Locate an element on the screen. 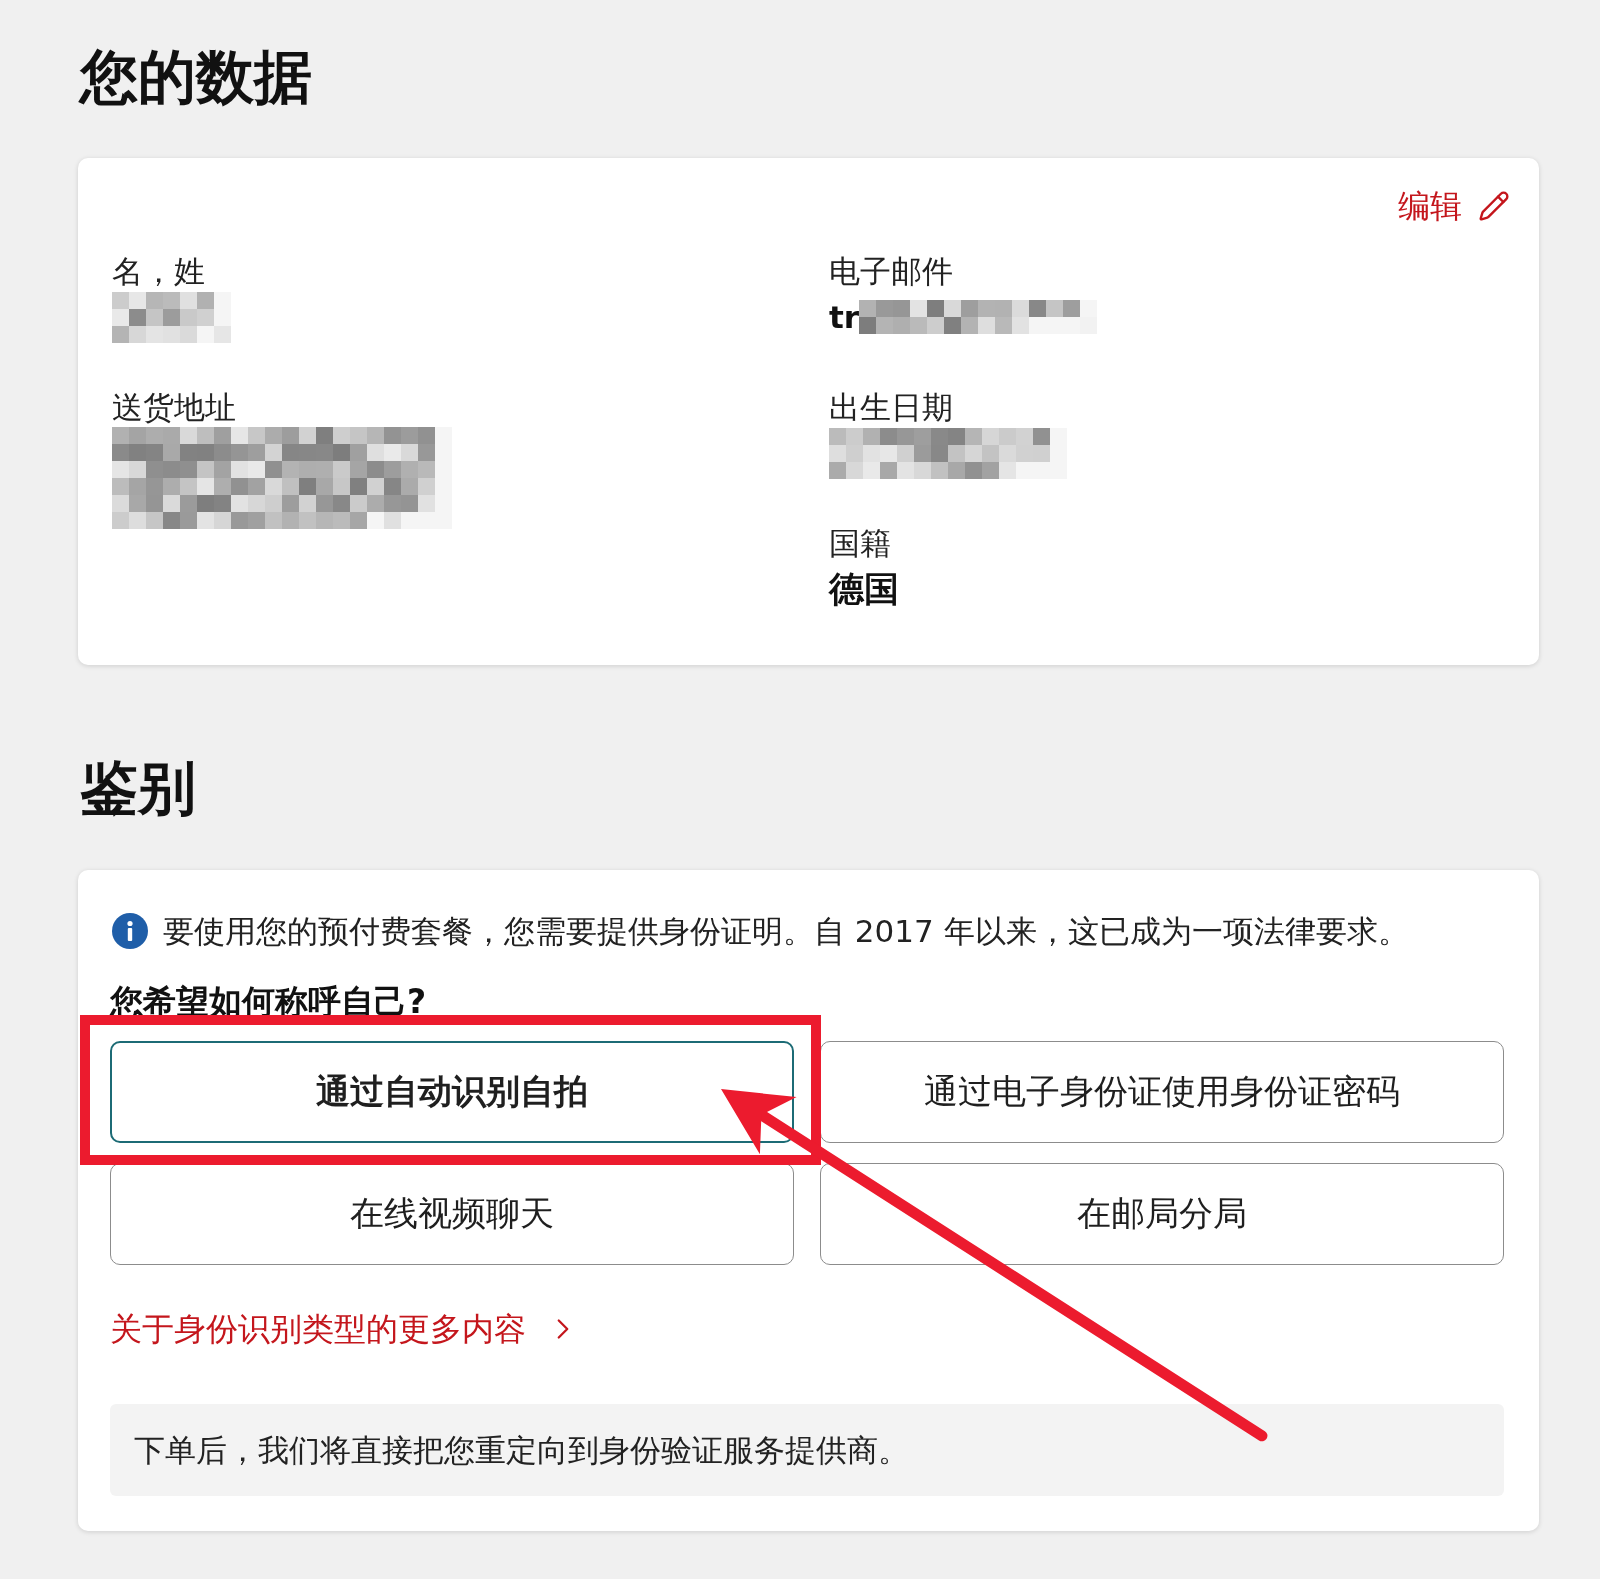 Image resolution: width=1600 pixels, height=1579 pixels. field-label: 国籍 is located at coordinates (860, 543).